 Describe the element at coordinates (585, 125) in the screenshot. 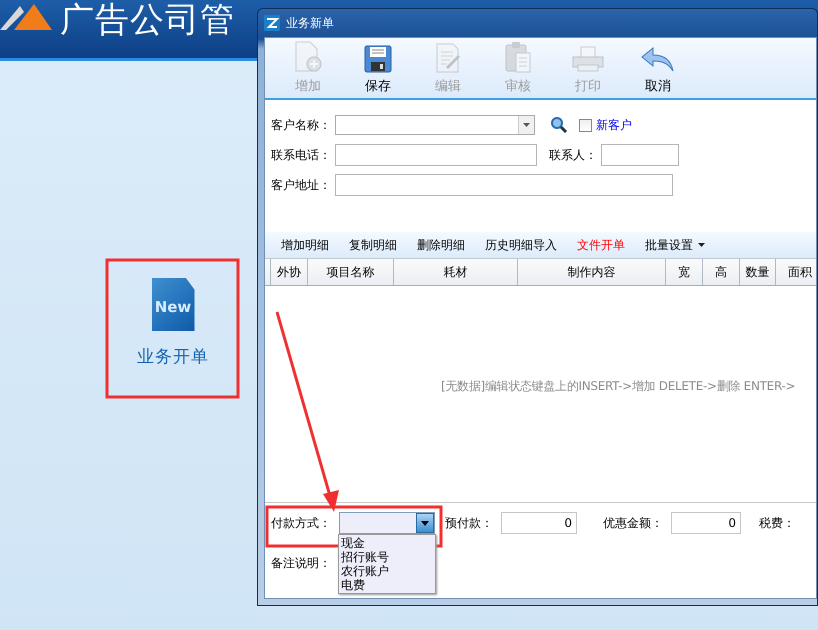

I see `checkbox` at that location.